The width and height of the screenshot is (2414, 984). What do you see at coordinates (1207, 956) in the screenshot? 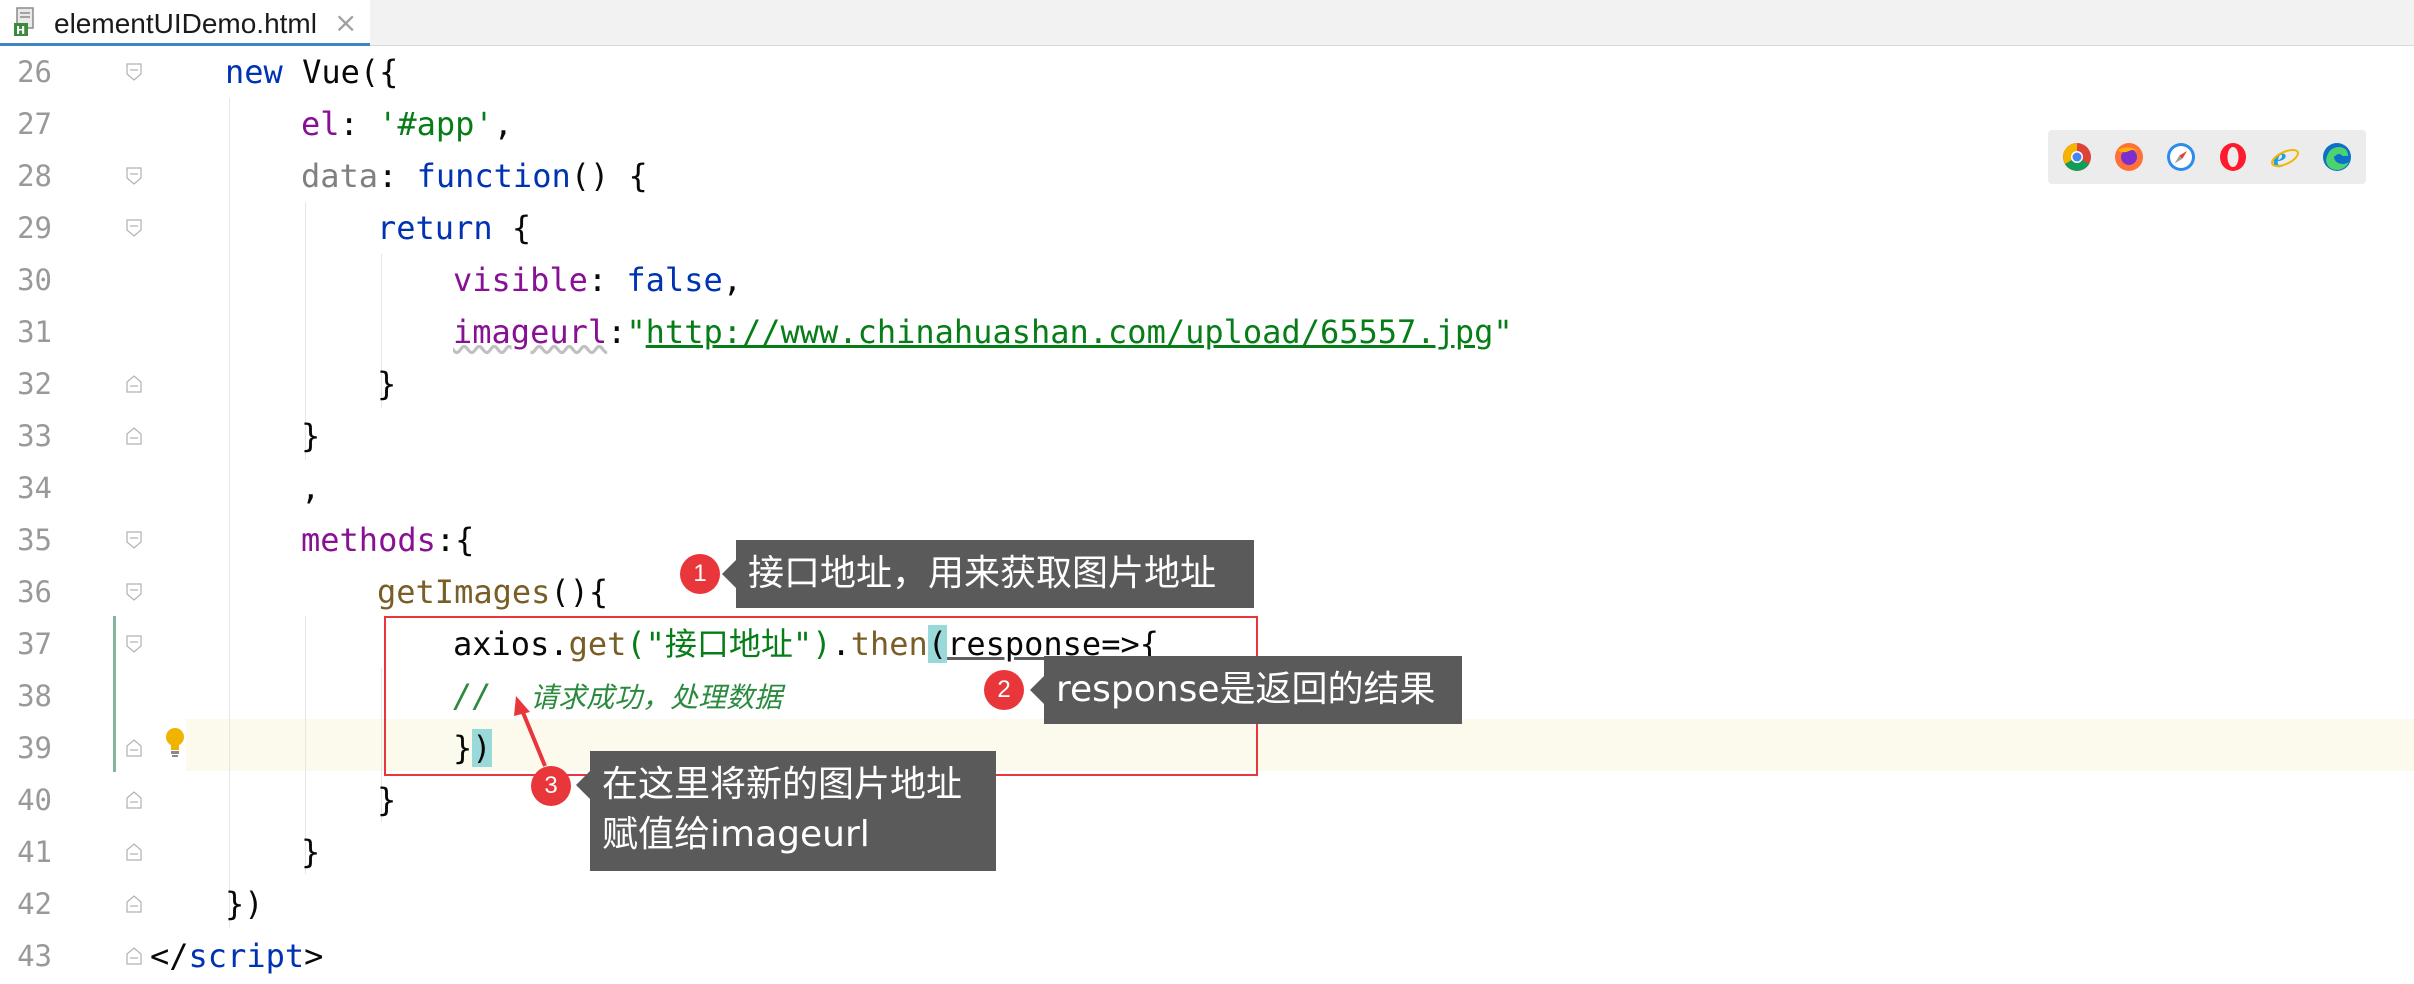
I see `code-line: 43 </script>` at bounding box center [1207, 956].